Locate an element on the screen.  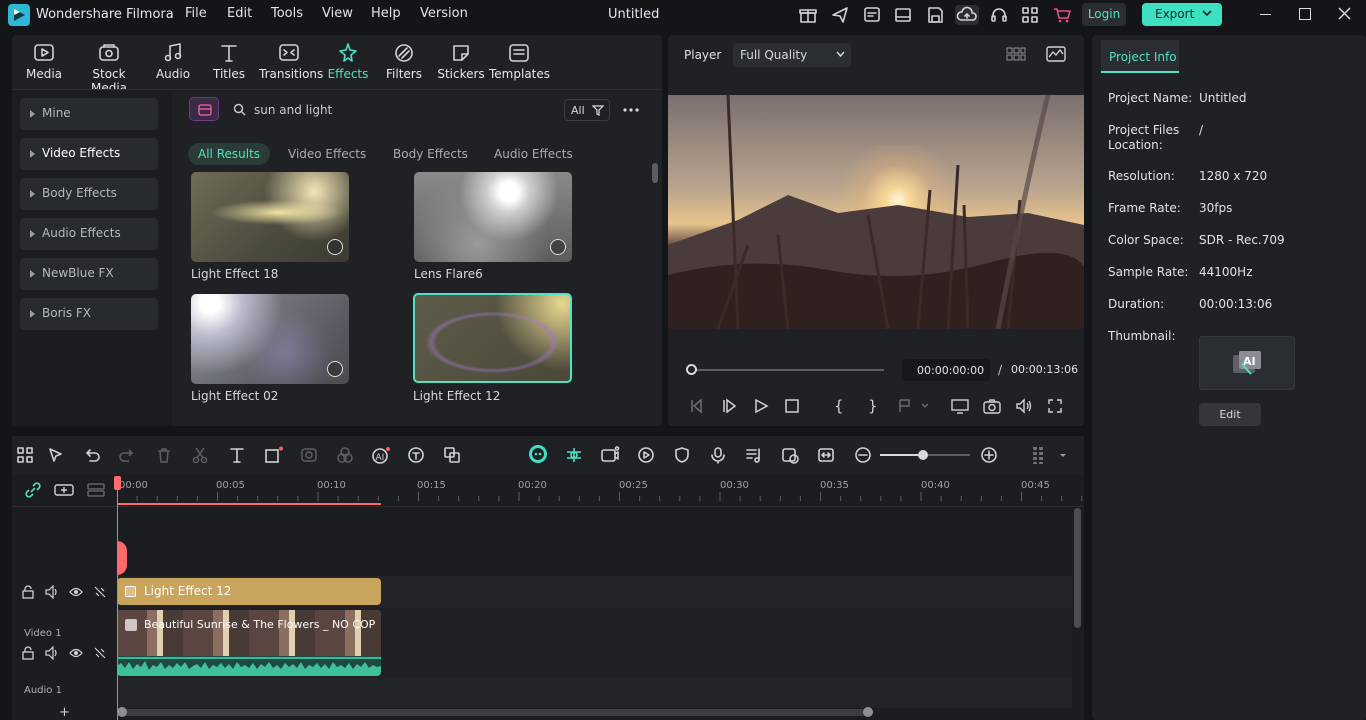
maximize-icon is located at coordinates (1305, 14).